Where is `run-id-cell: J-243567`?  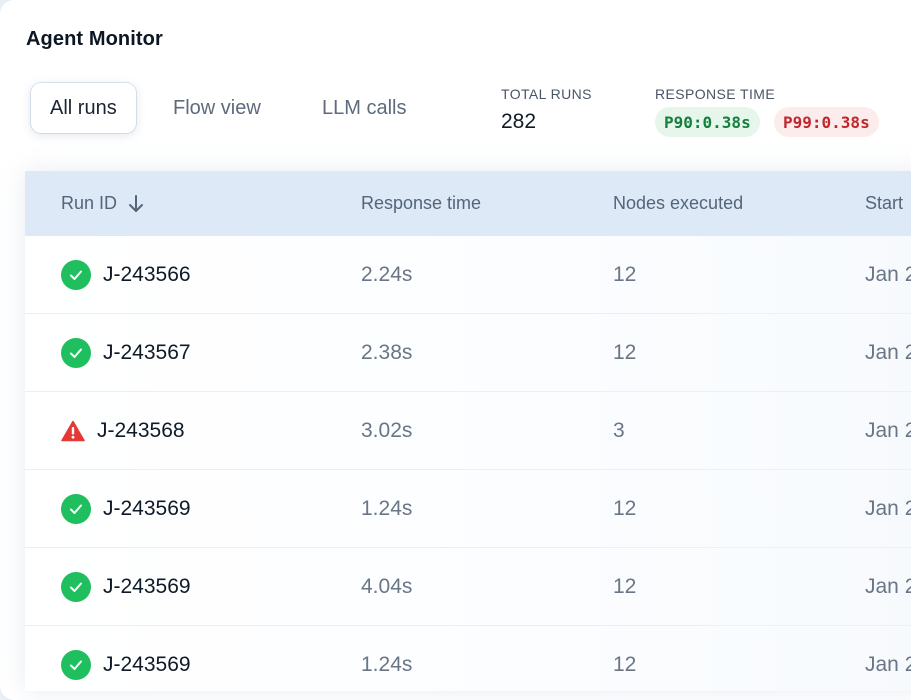 run-id-cell: J-243567 is located at coordinates (126, 353).